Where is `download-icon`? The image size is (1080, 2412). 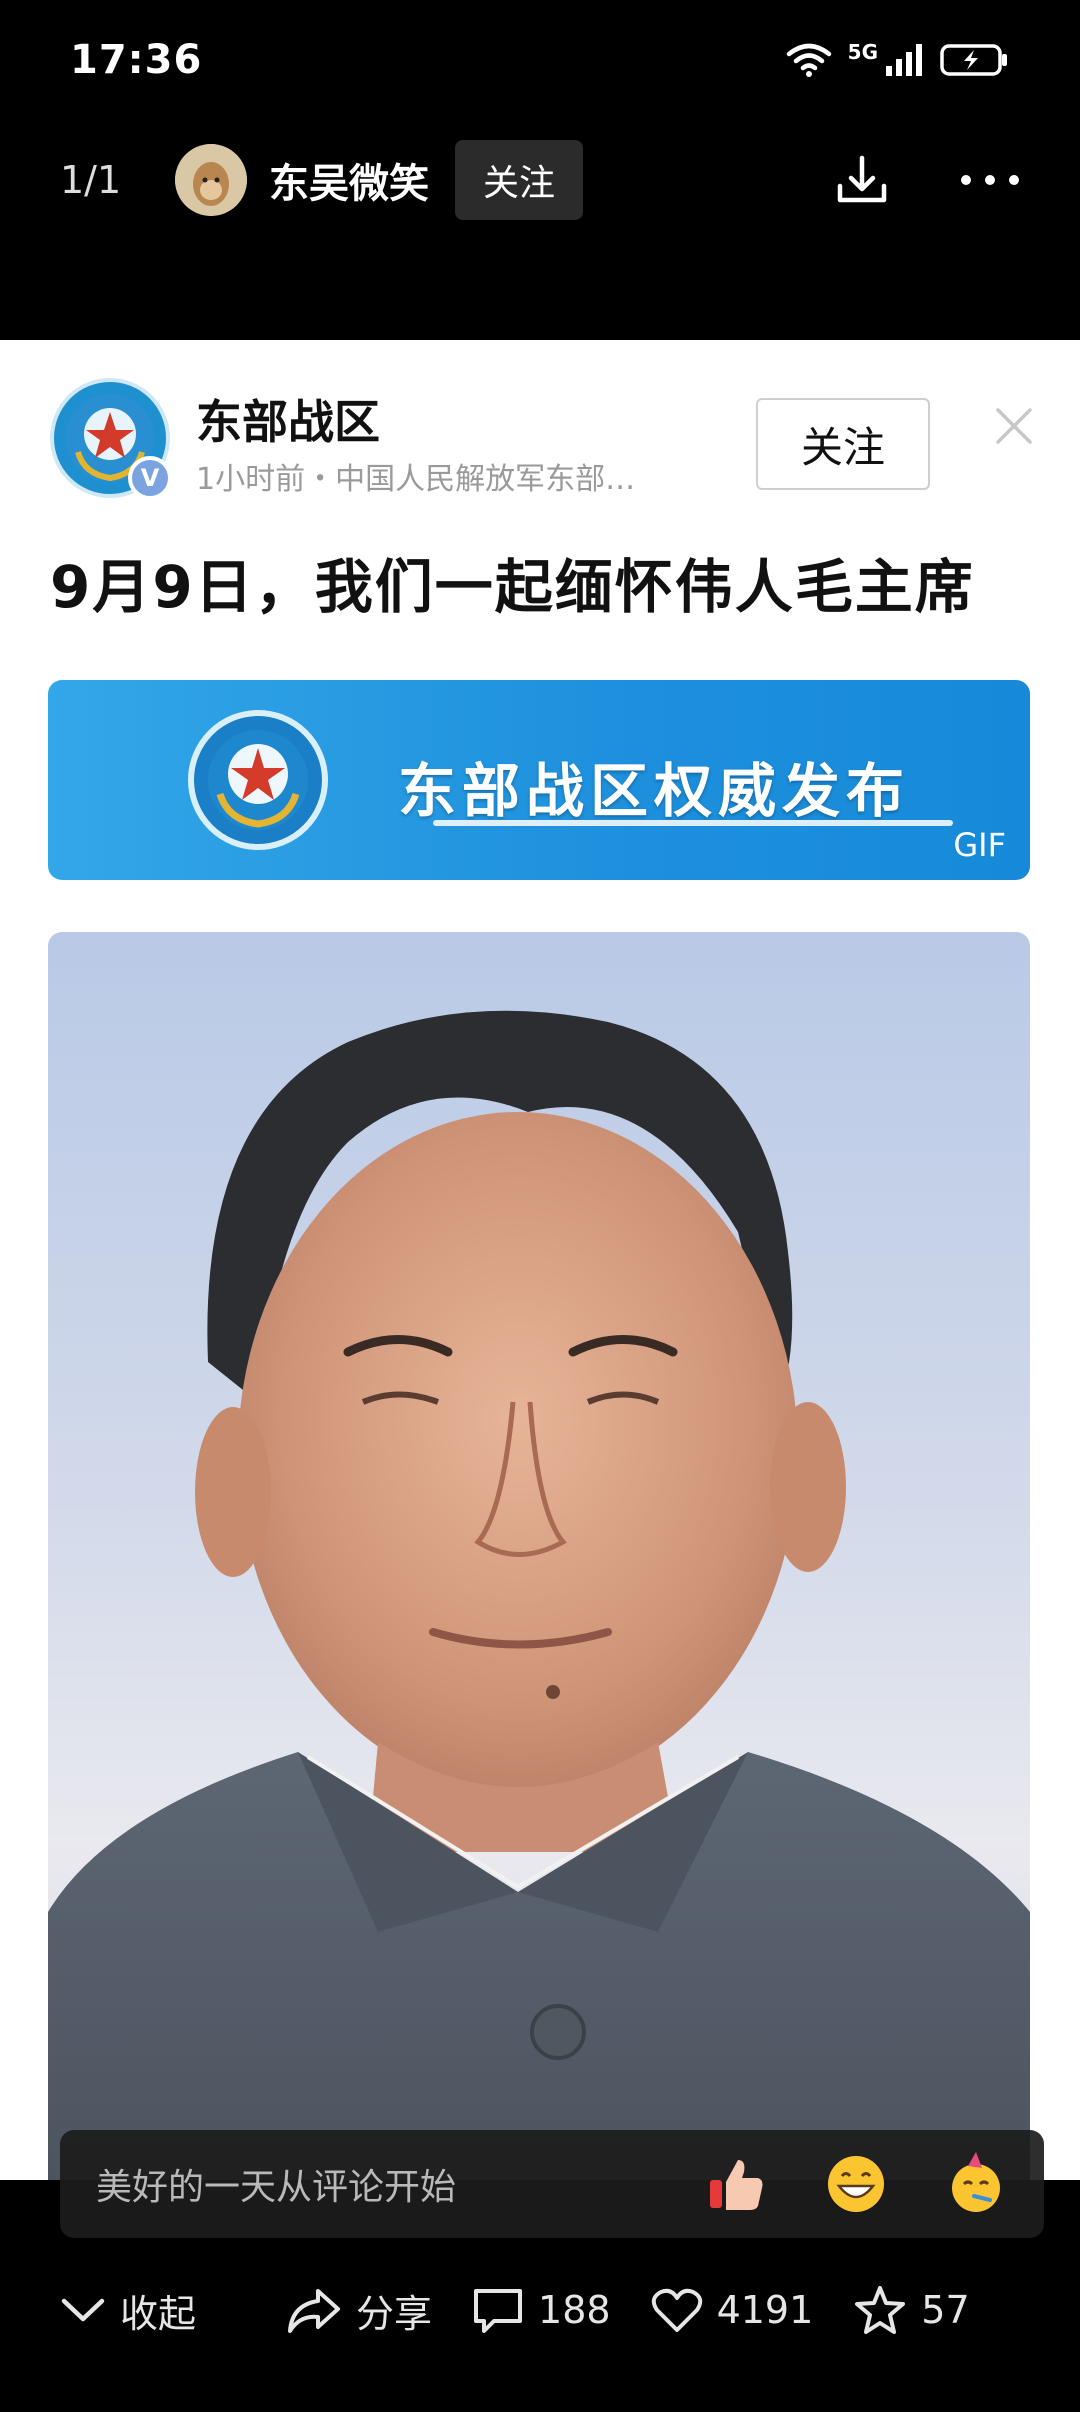 download-icon is located at coordinates (862, 180).